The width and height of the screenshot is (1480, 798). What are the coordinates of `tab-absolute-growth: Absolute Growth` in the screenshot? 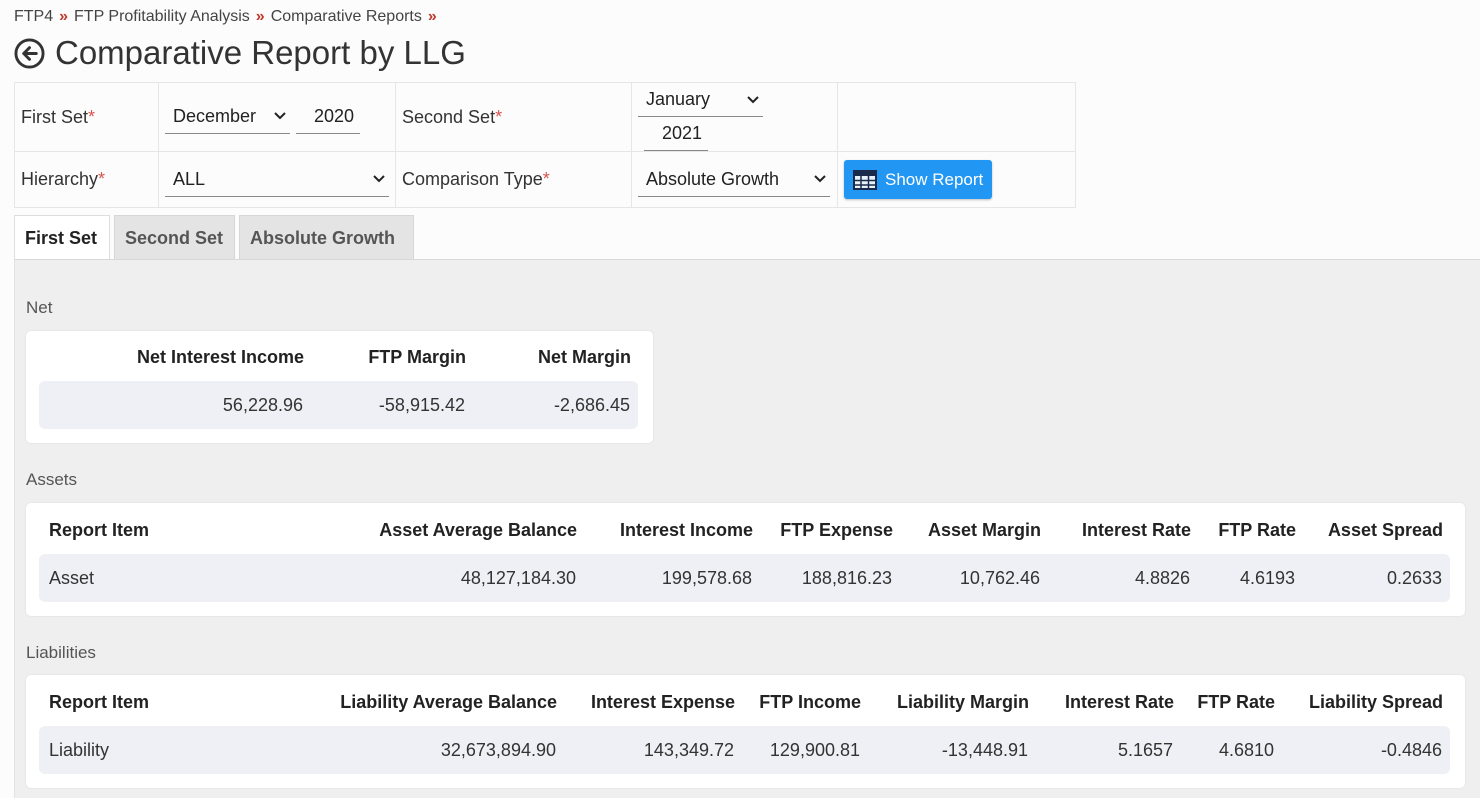 It's located at (326, 237).